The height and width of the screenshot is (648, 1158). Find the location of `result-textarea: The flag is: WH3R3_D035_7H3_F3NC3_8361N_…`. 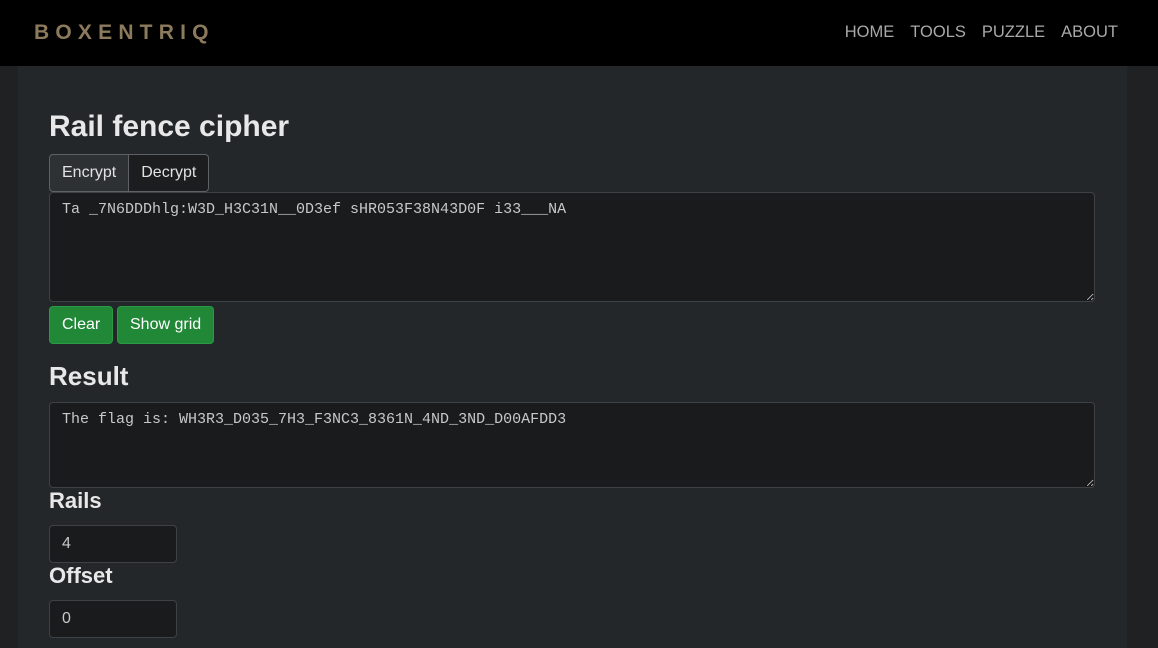

result-textarea: The flag is: WH3R3_D035_7H3_F3NC3_8361N_… is located at coordinates (572, 445).